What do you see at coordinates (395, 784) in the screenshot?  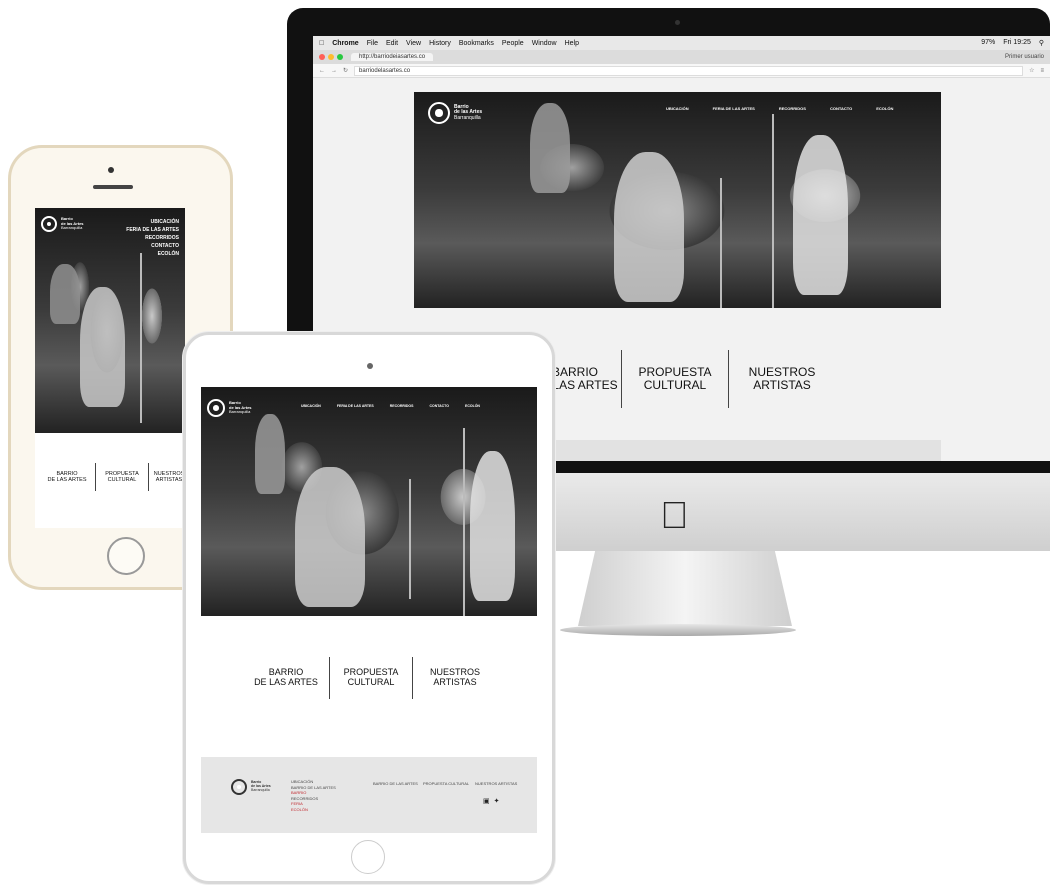 I see `footer-link-barrio: BARRIO DE LAS ARTES` at bounding box center [395, 784].